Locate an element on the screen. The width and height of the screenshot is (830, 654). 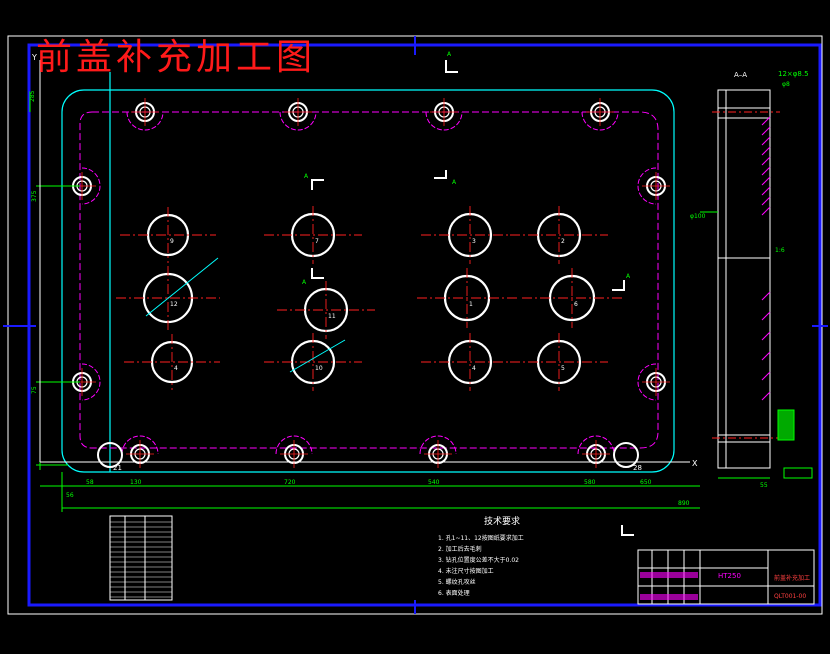
hole-number: 7 is located at coordinates (317, 241).